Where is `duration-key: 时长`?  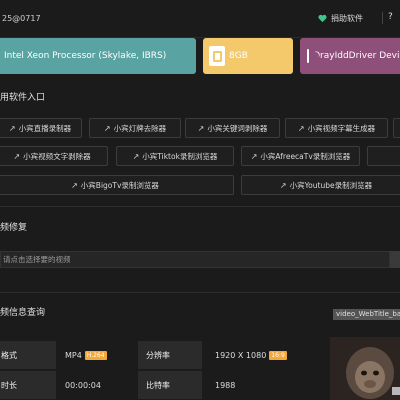
duration-key: 时长 is located at coordinates (28, 385).